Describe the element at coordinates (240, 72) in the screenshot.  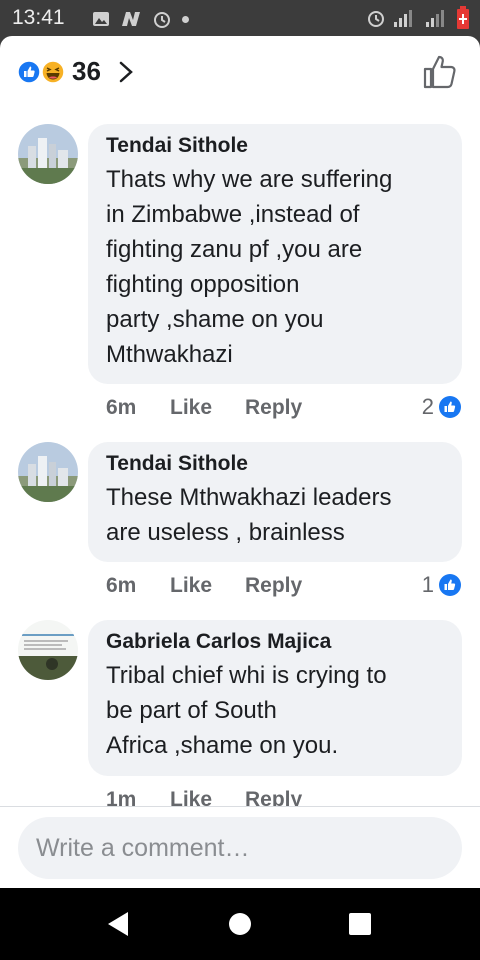
I see `reaction-summary-bar: 36` at that location.